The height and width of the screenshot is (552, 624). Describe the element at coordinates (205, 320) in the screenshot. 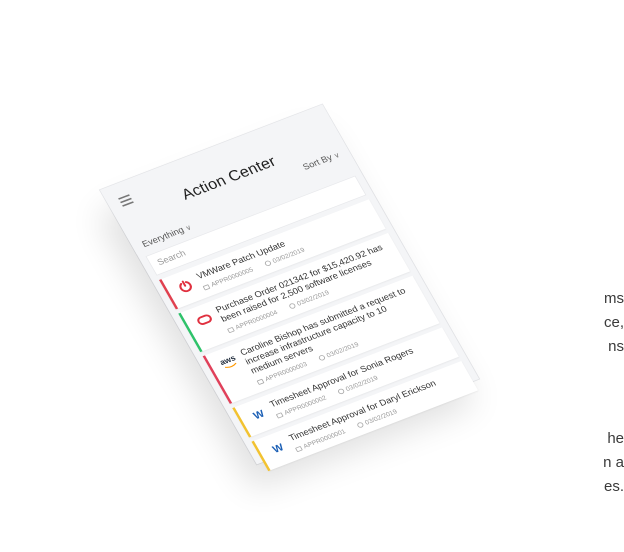

I see `oracle-icon` at that location.